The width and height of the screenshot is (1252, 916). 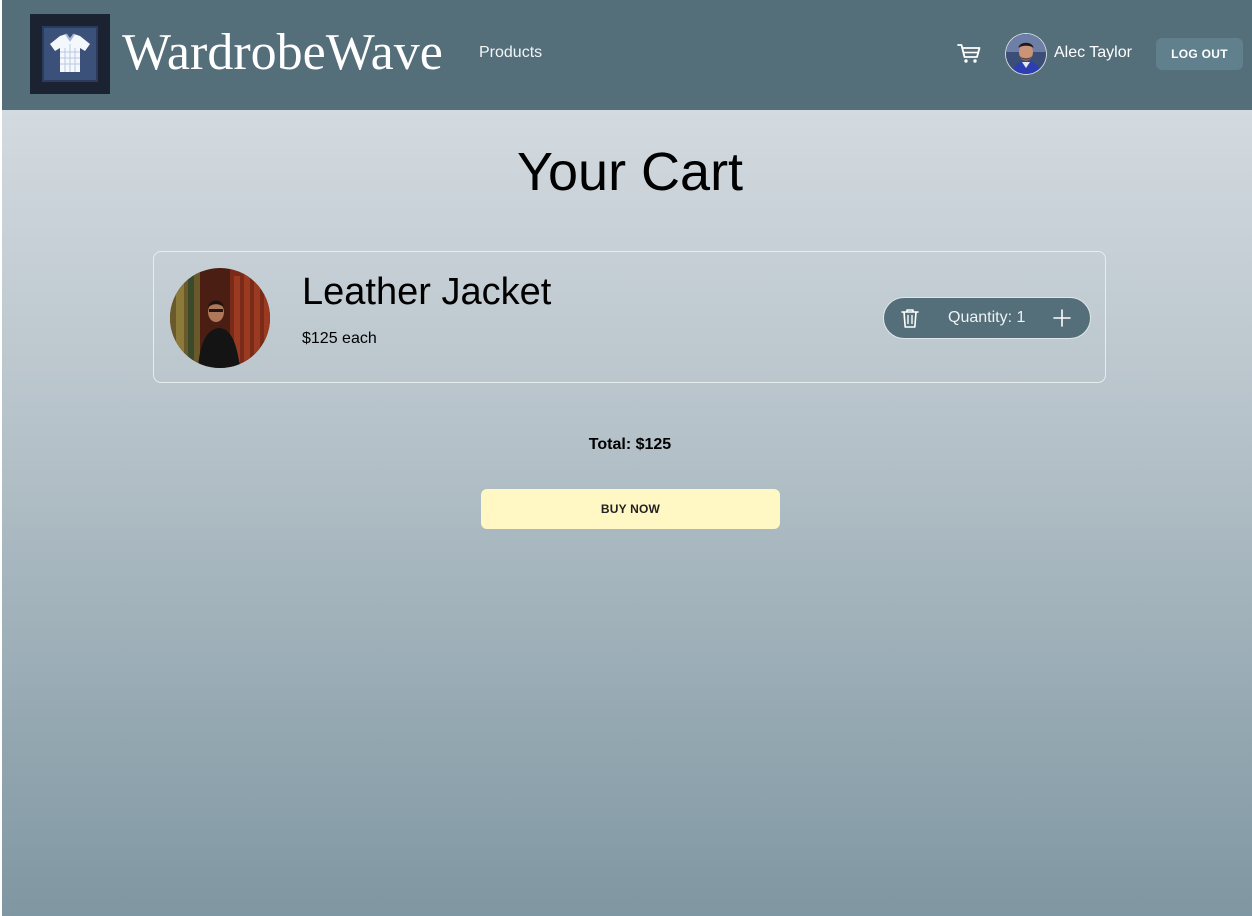 What do you see at coordinates (1093, 53) in the screenshot?
I see `user-name: Alec Taylor` at bounding box center [1093, 53].